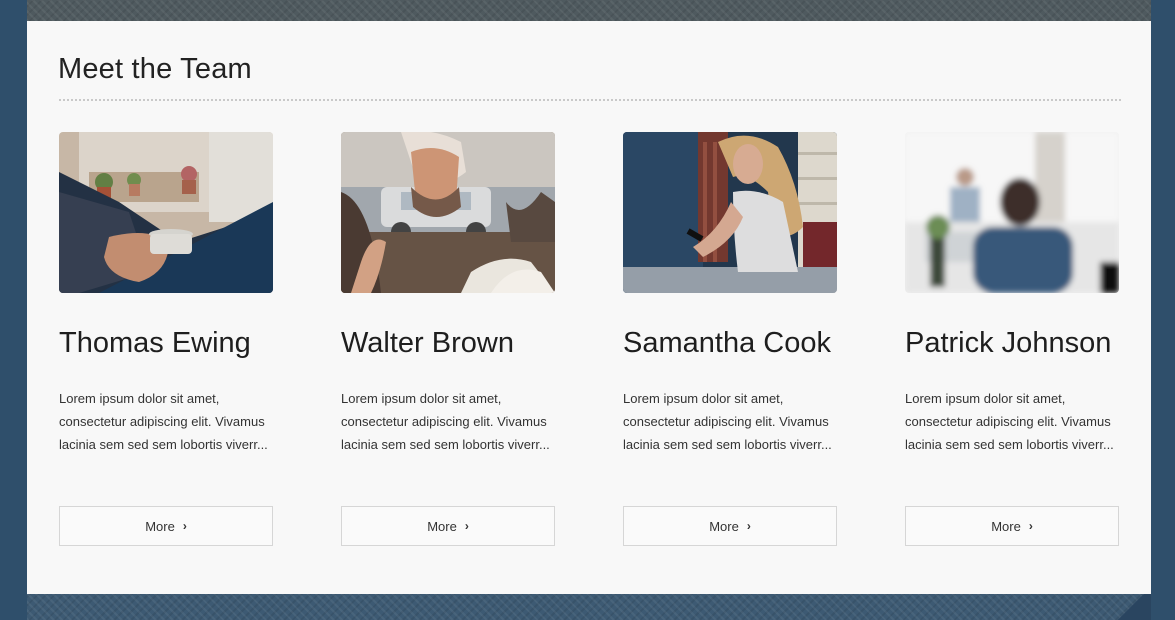 The image size is (1175, 620). I want to click on coffee-hand-photo-icon, so click(166, 212).